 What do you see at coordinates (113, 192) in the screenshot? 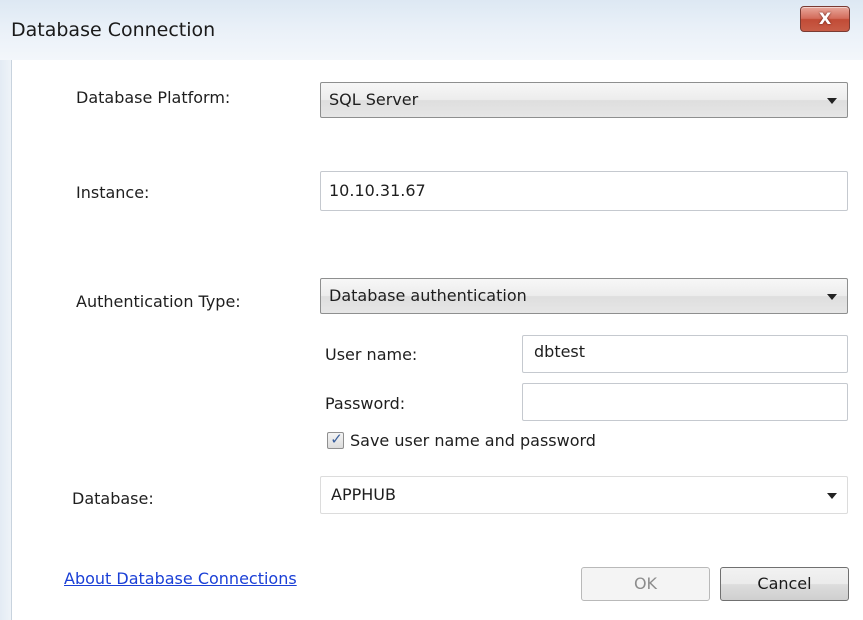
I see `instance-label: Instance:` at bounding box center [113, 192].